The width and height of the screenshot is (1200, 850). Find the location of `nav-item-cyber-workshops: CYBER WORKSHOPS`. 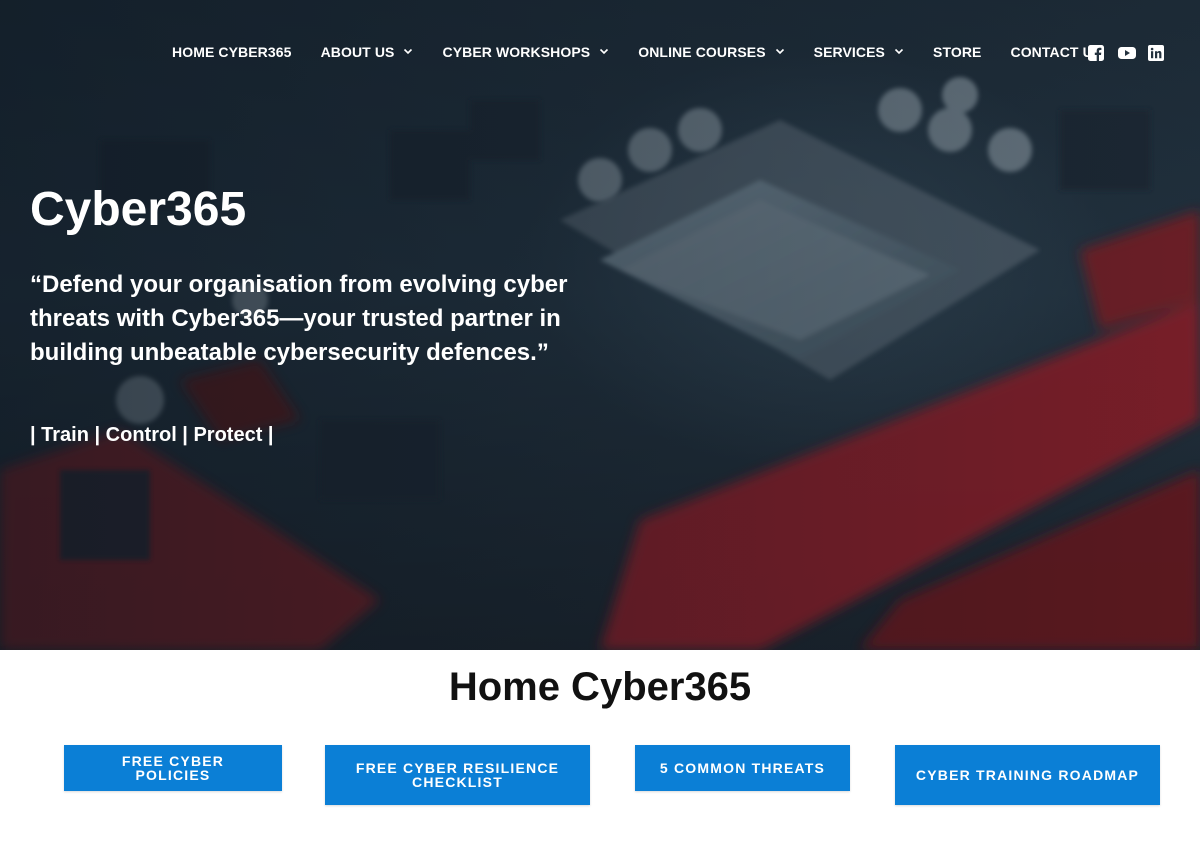

nav-item-cyber-workshops: CYBER WORKSHOPS is located at coordinates (525, 52).